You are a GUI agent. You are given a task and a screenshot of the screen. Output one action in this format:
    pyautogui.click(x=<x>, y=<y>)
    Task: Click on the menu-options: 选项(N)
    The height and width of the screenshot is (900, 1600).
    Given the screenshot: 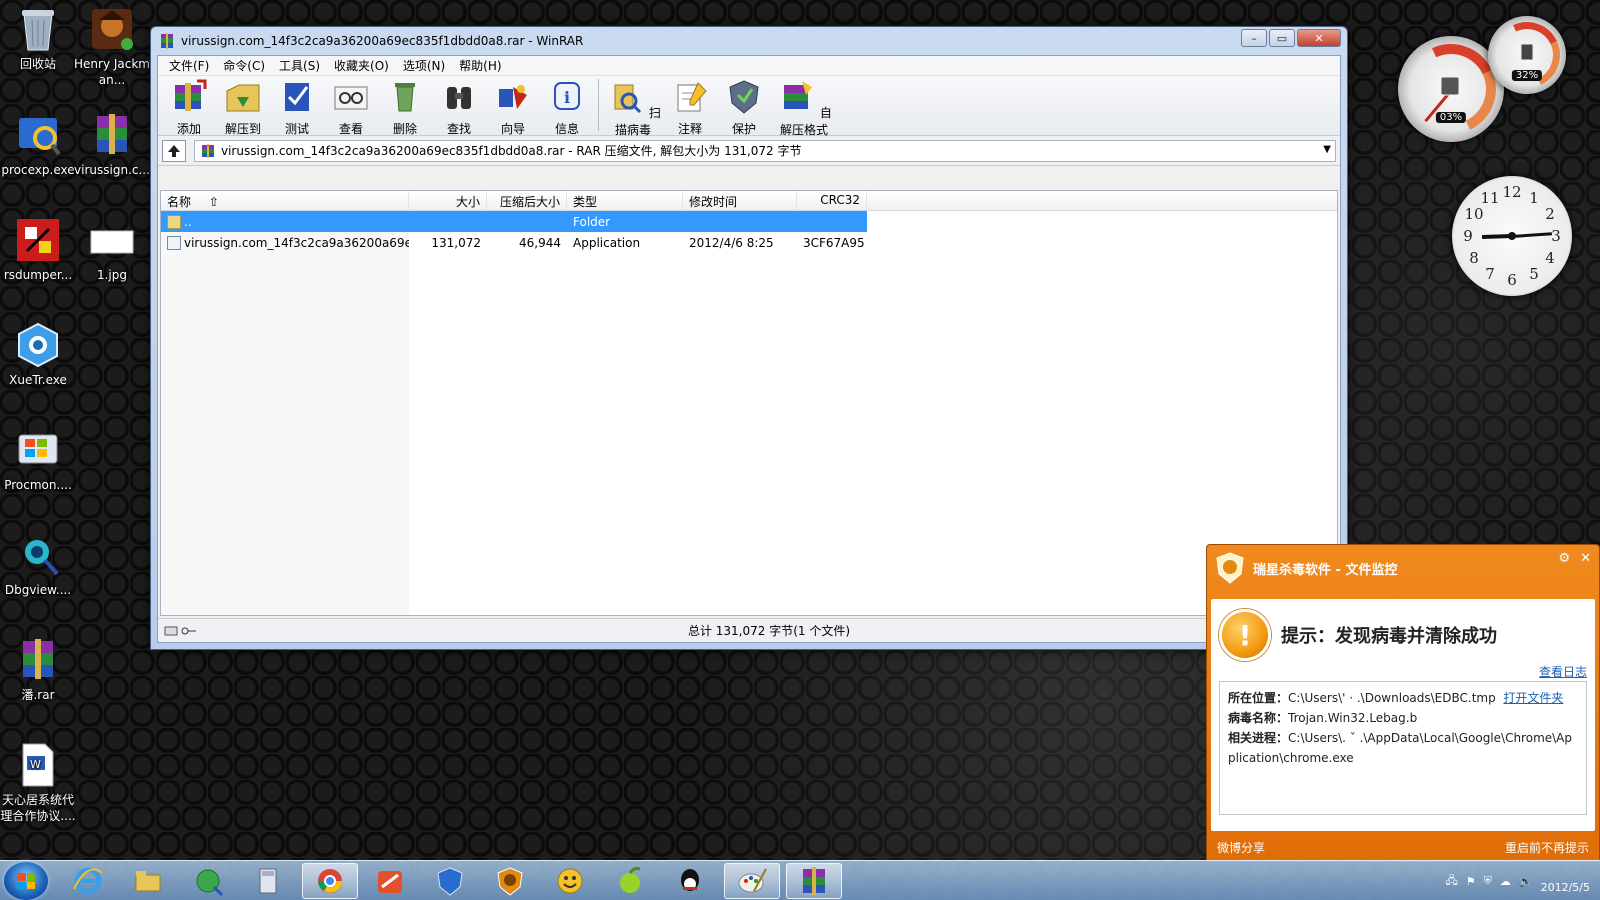 What is the action you would take?
    pyautogui.click(x=424, y=65)
    